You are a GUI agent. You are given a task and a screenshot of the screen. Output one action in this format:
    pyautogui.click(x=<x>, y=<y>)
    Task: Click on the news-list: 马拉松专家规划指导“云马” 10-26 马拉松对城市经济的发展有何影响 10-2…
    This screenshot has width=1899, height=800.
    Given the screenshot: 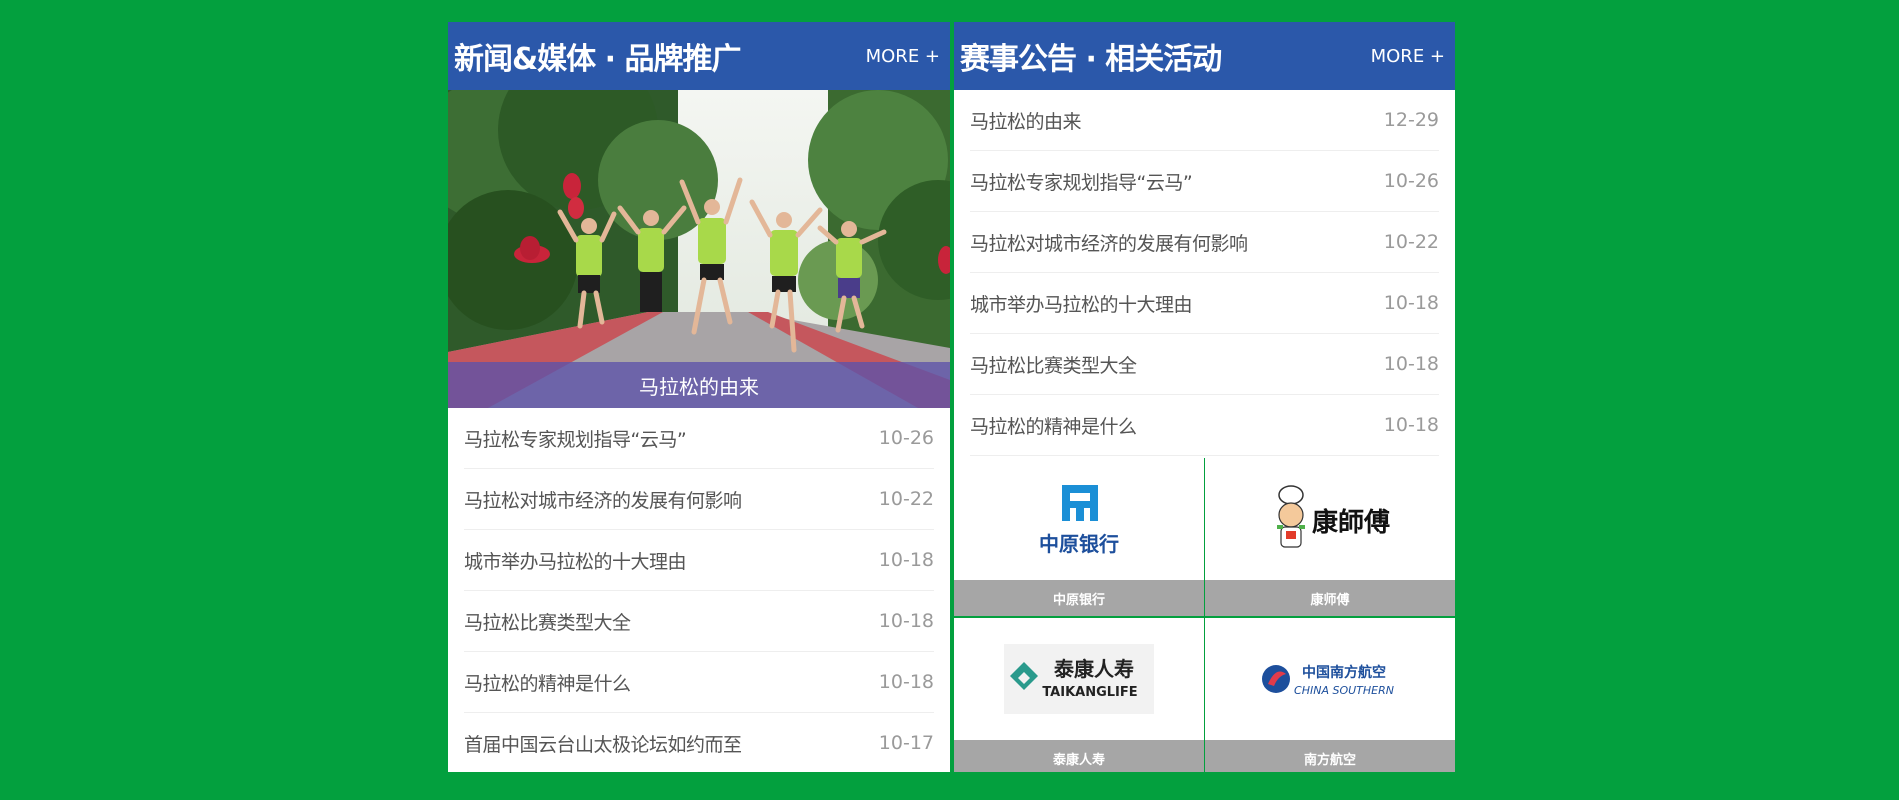 What is the action you would take?
    pyautogui.click(x=699, y=590)
    